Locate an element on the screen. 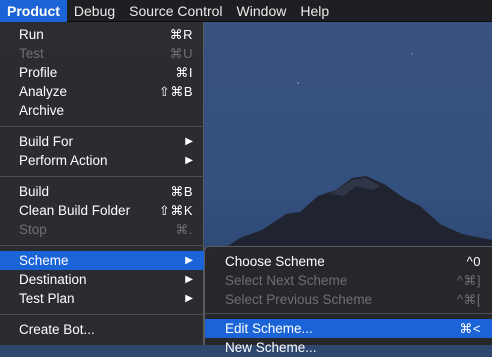 The height and width of the screenshot is (357, 492). shortcut: ⌘I is located at coordinates (184, 72).